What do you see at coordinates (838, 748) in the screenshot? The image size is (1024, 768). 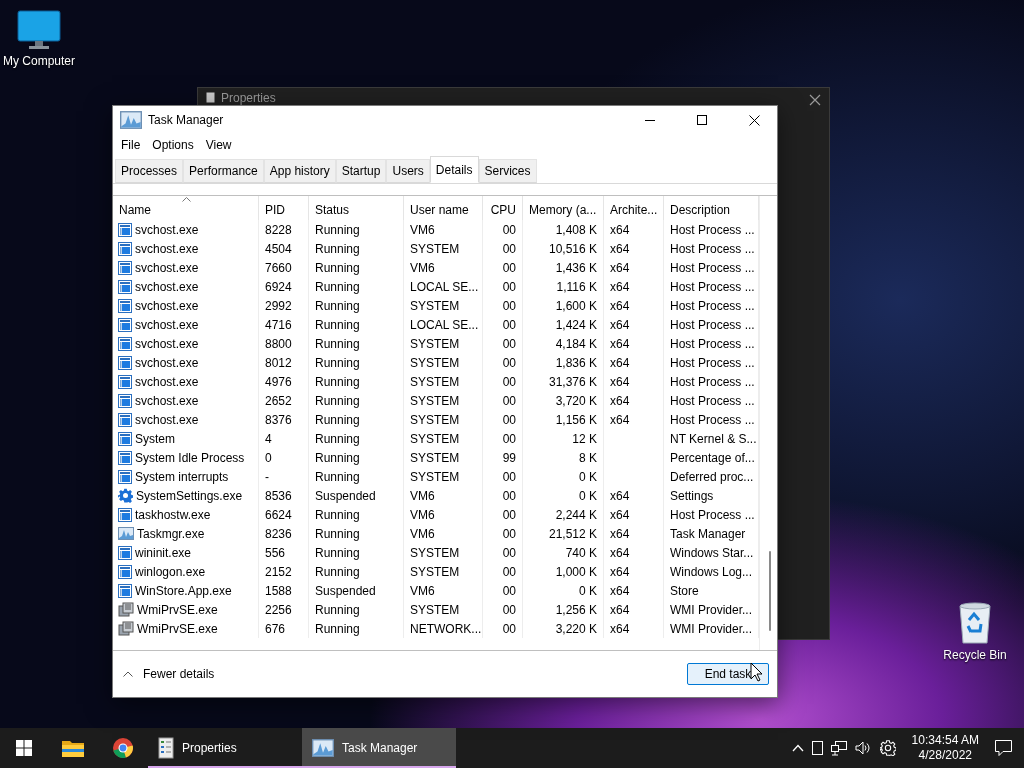 I see `network-icon` at bounding box center [838, 748].